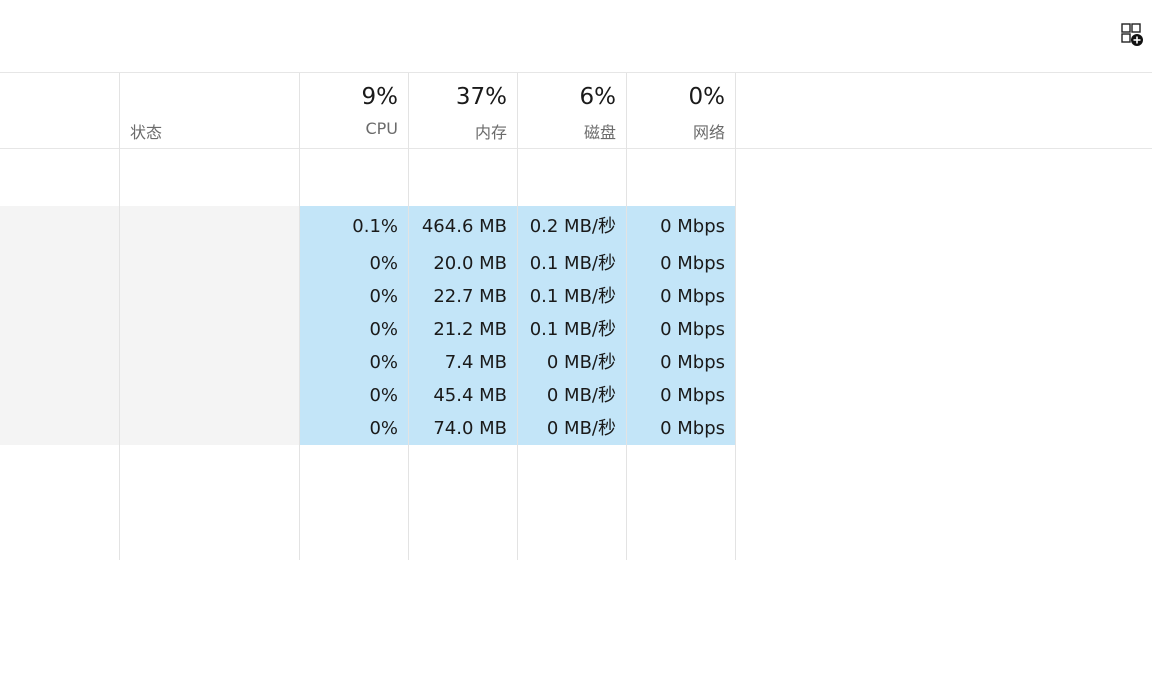 The image size is (1152, 682). What do you see at coordinates (457, 98) in the screenshot?
I see `memory-usage-percent: 37%` at bounding box center [457, 98].